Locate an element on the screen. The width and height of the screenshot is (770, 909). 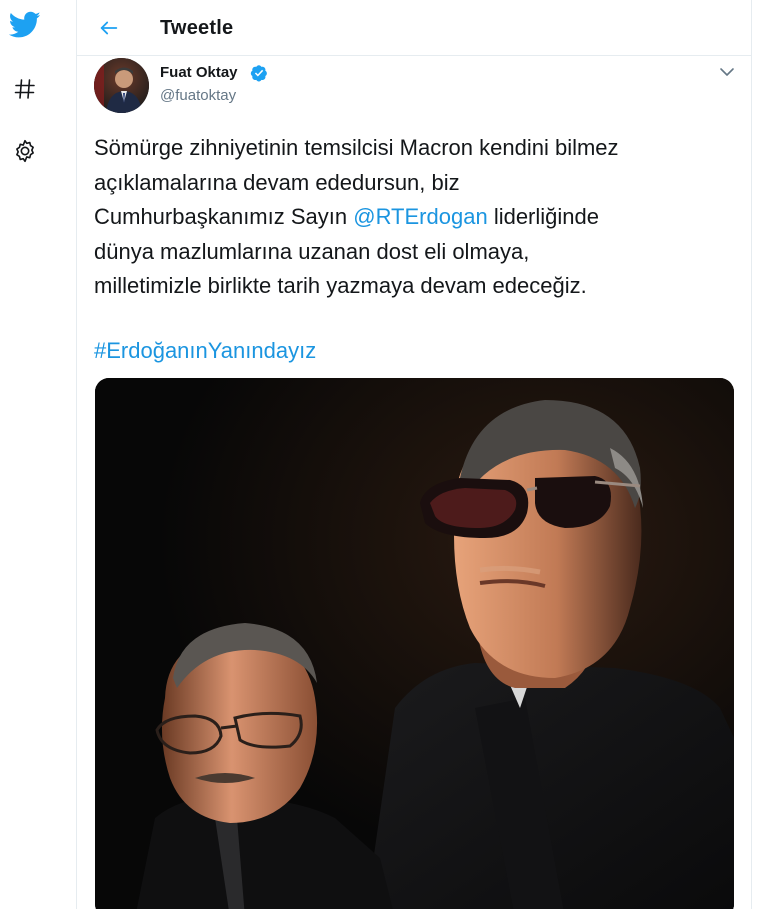
author-handle: @fuatoktay is located at coordinates (198, 95).